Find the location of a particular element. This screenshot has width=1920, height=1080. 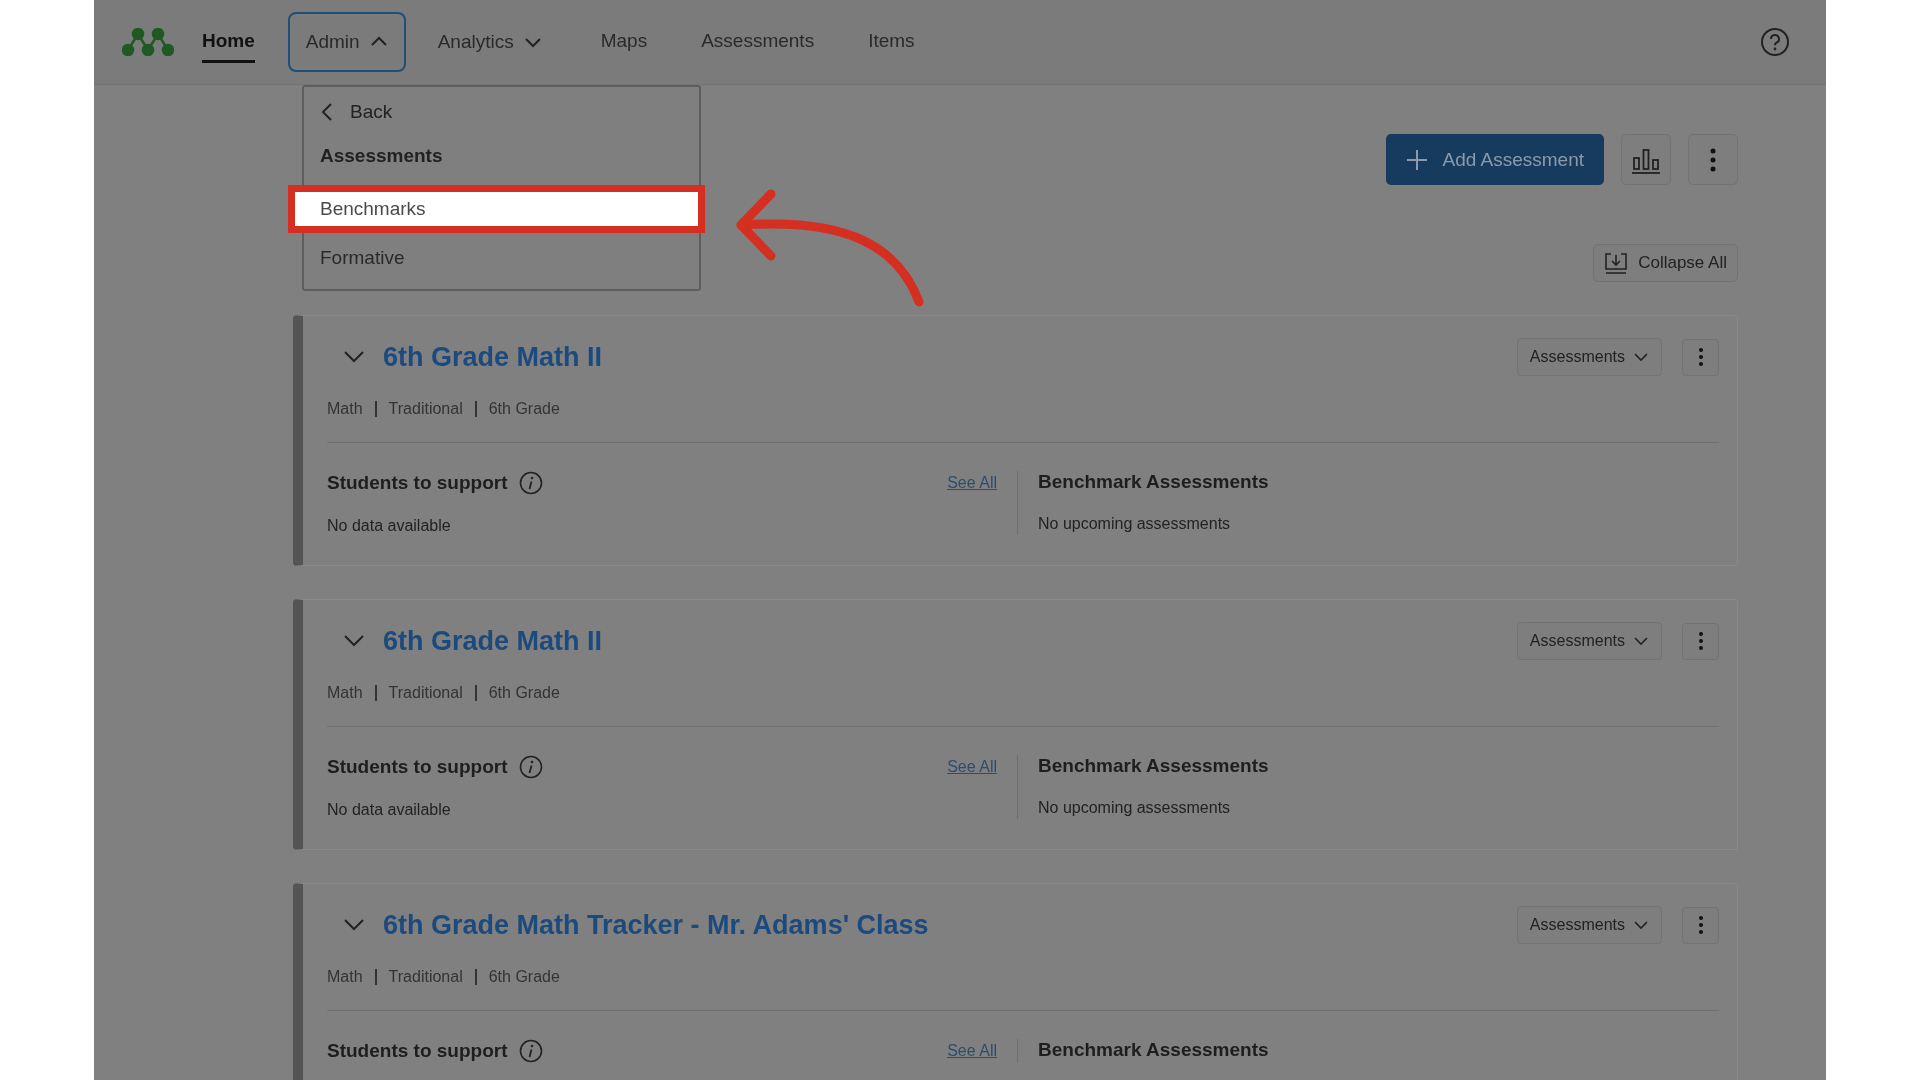

nav-link: Home is located at coordinates (228, 42).